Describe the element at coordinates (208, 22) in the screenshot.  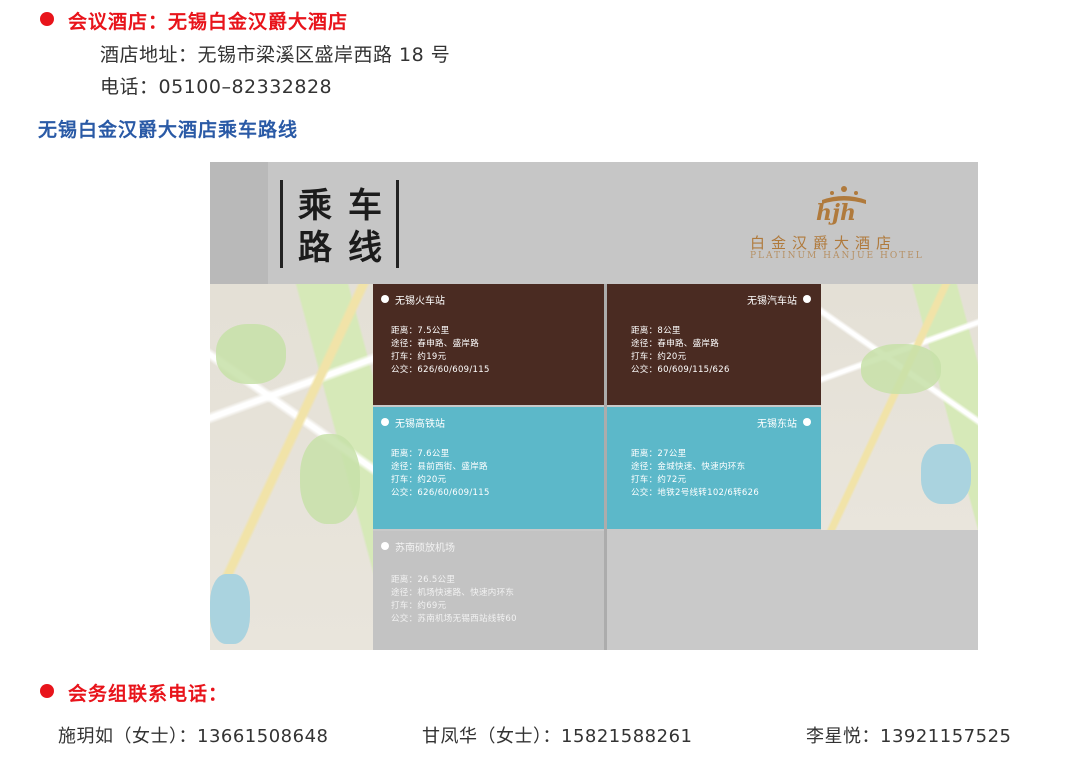
I see `venue-heading: 会议酒店：无锡白金汉爵大酒店` at that location.